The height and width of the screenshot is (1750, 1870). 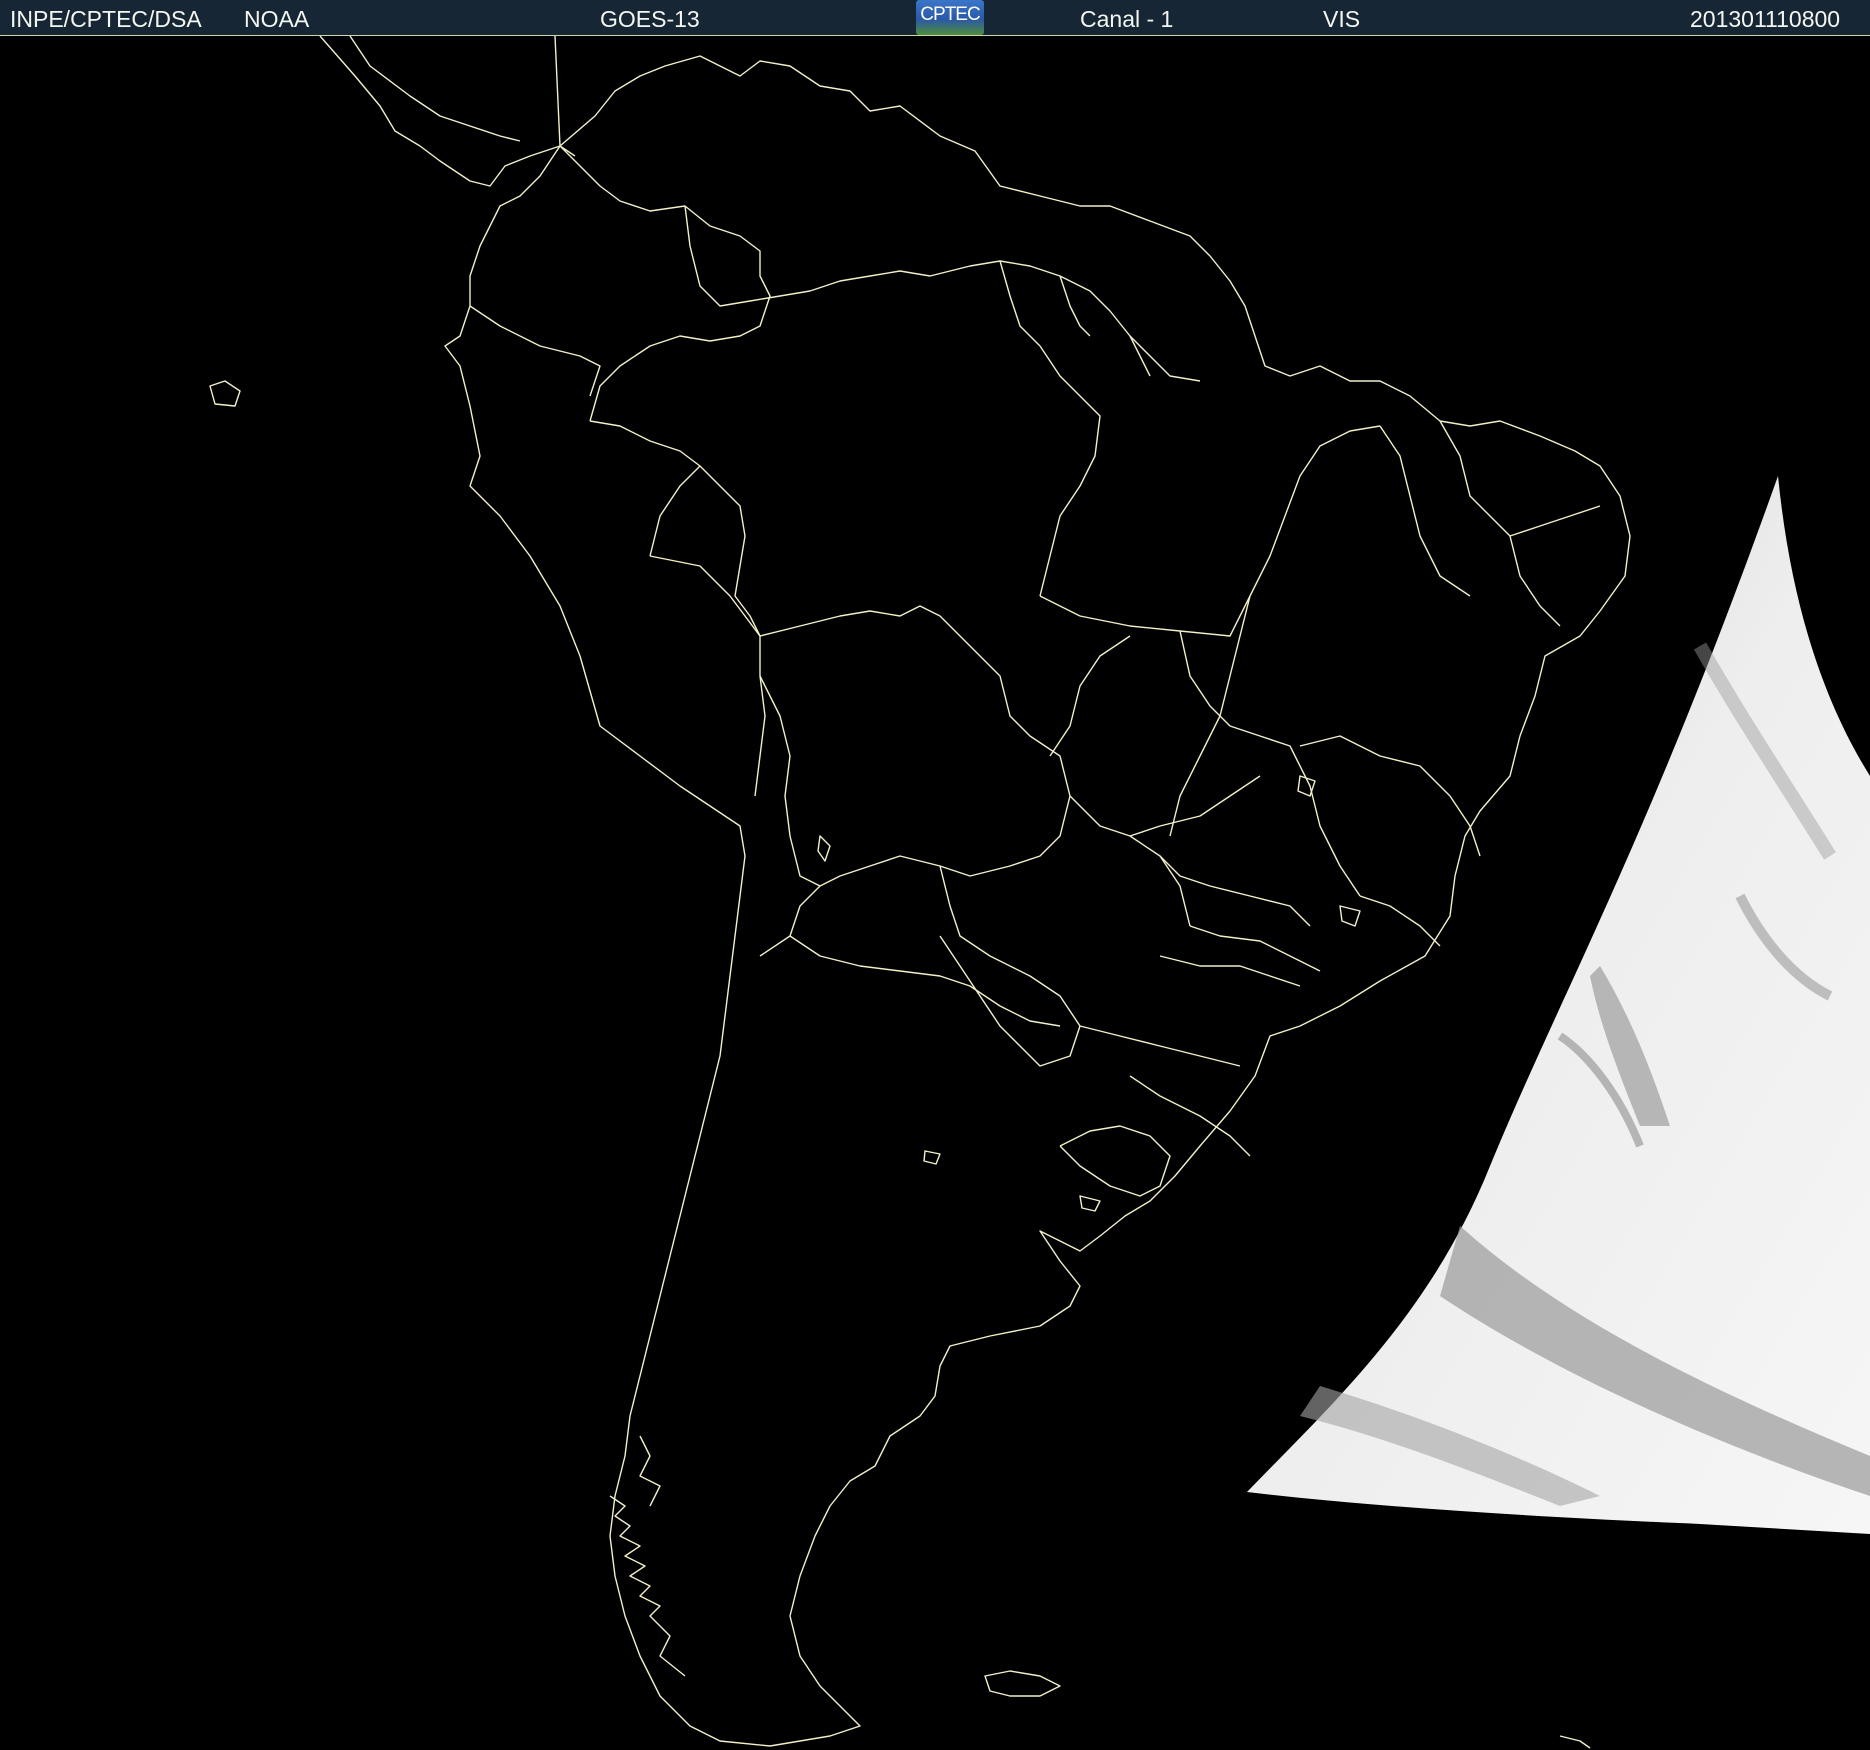 I want to click on timestamp-label: 201301110800, so click(x=1765, y=19).